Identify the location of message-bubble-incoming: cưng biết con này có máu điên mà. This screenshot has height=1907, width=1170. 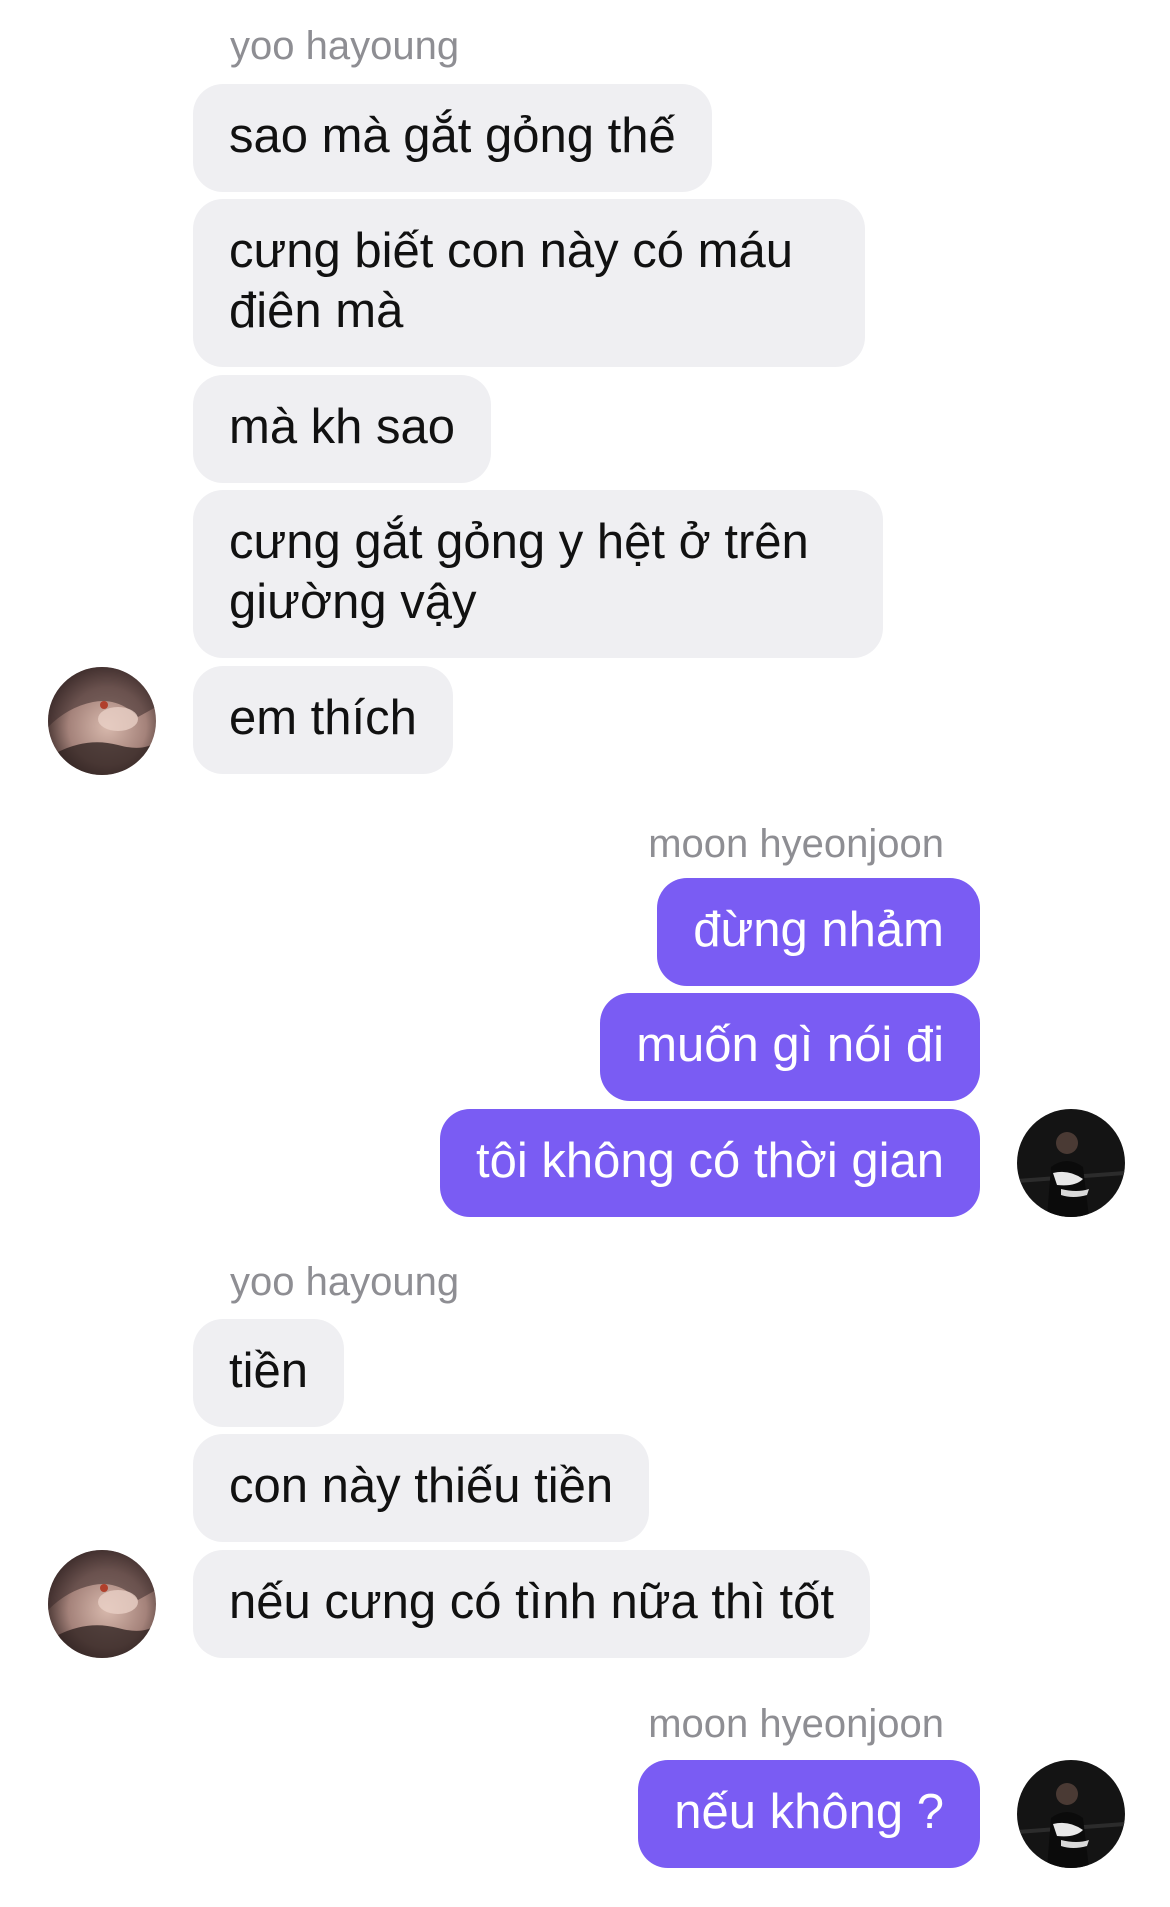
(529, 283).